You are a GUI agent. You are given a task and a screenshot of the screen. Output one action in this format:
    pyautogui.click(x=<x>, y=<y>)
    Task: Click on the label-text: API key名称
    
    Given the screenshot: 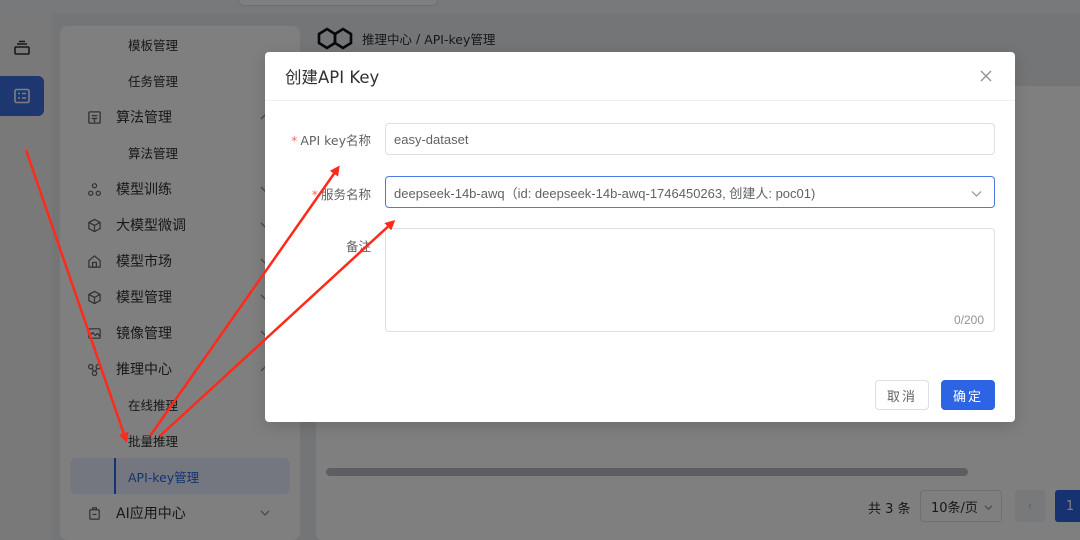 What is the action you would take?
    pyautogui.click(x=335, y=140)
    